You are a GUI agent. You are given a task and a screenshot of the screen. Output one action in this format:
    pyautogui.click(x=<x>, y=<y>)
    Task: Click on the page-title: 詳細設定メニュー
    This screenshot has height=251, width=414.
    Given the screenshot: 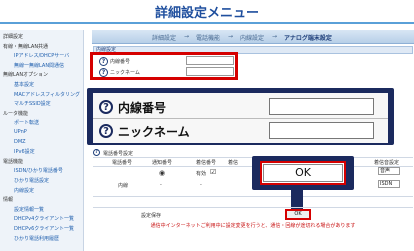 What is the action you would take?
    pyautogui.click(x=206, y=13)
    